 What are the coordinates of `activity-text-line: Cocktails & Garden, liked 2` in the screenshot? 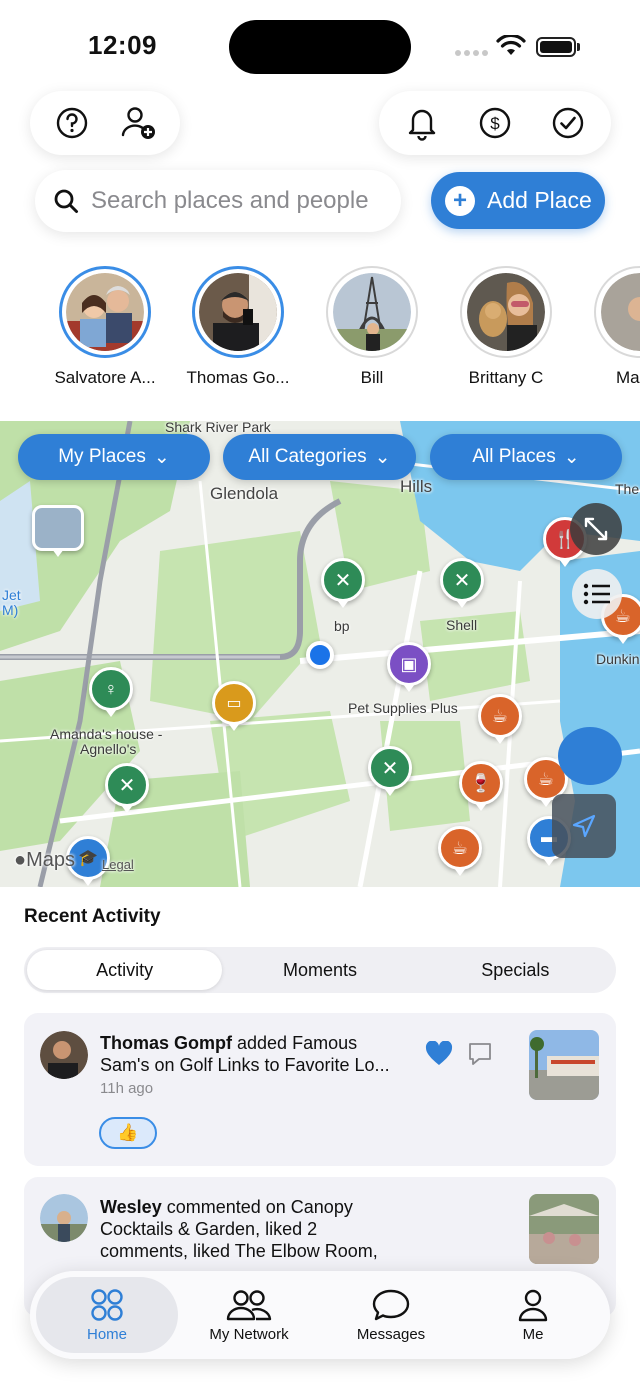 It's located at (209, 1229).